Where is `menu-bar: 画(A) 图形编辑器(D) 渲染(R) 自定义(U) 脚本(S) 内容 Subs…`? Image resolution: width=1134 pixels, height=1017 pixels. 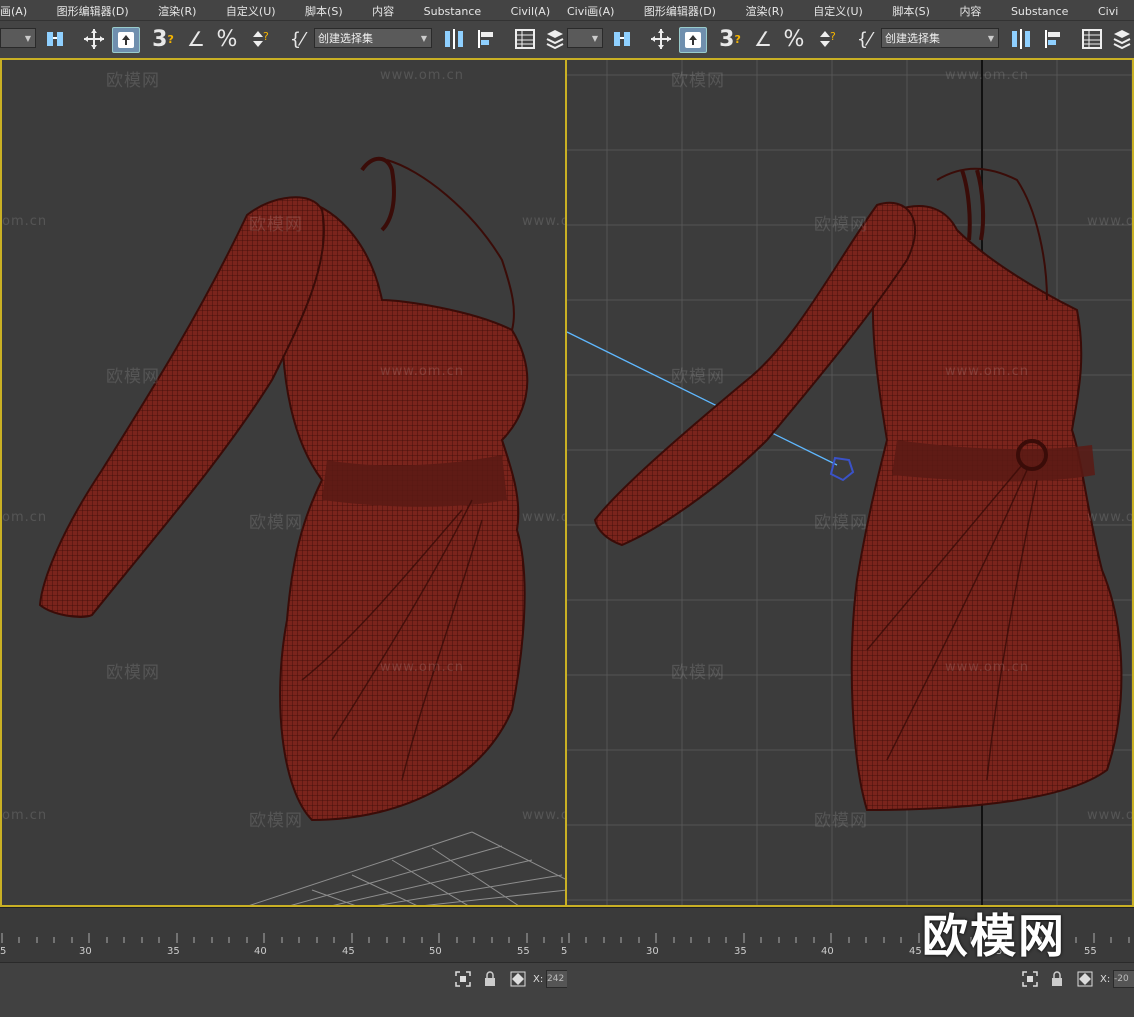 menu-bar: 画(A) 图形编辑器(D) 渲染(R) 自定义(U) 脚本(S) 内容 Subs… is located at coordinates (283, 10).